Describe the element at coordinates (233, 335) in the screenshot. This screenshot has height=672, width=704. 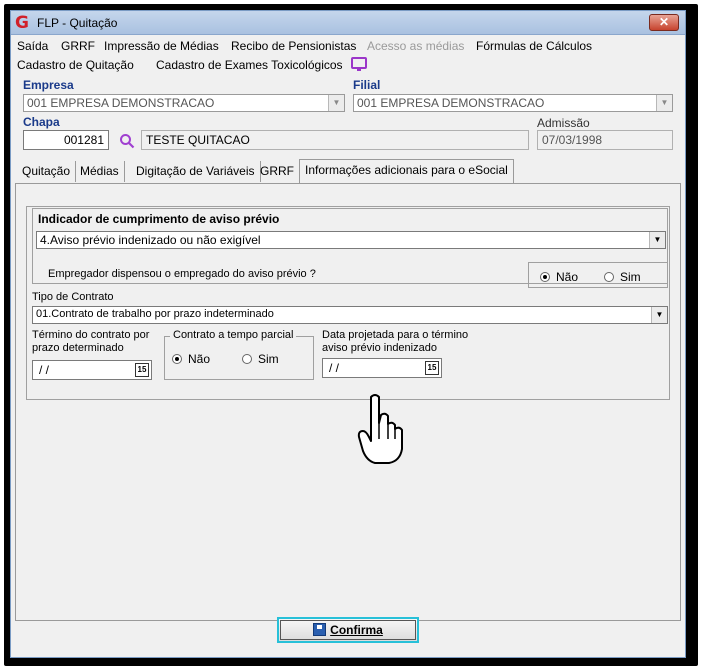
I see `parcial-title: Contrato a tempo parcial` at that location.